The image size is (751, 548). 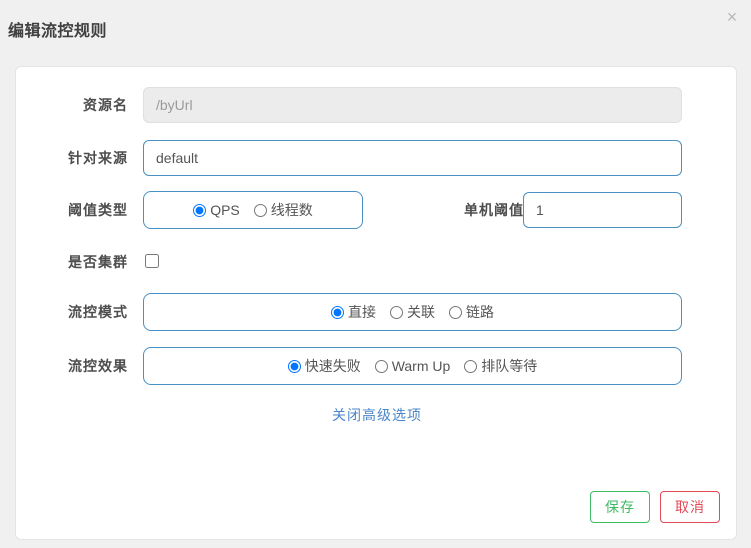 I want to click on dialog-footer: 保存 取消, so click(x=377, y=508).